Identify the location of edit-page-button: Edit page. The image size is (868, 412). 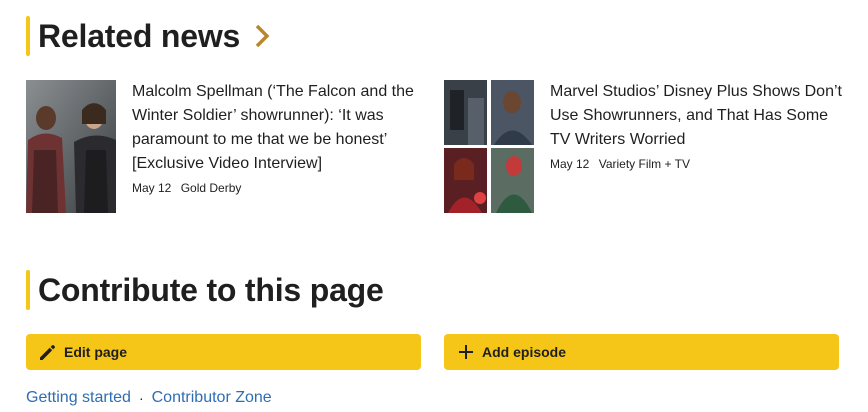
(223, 352).